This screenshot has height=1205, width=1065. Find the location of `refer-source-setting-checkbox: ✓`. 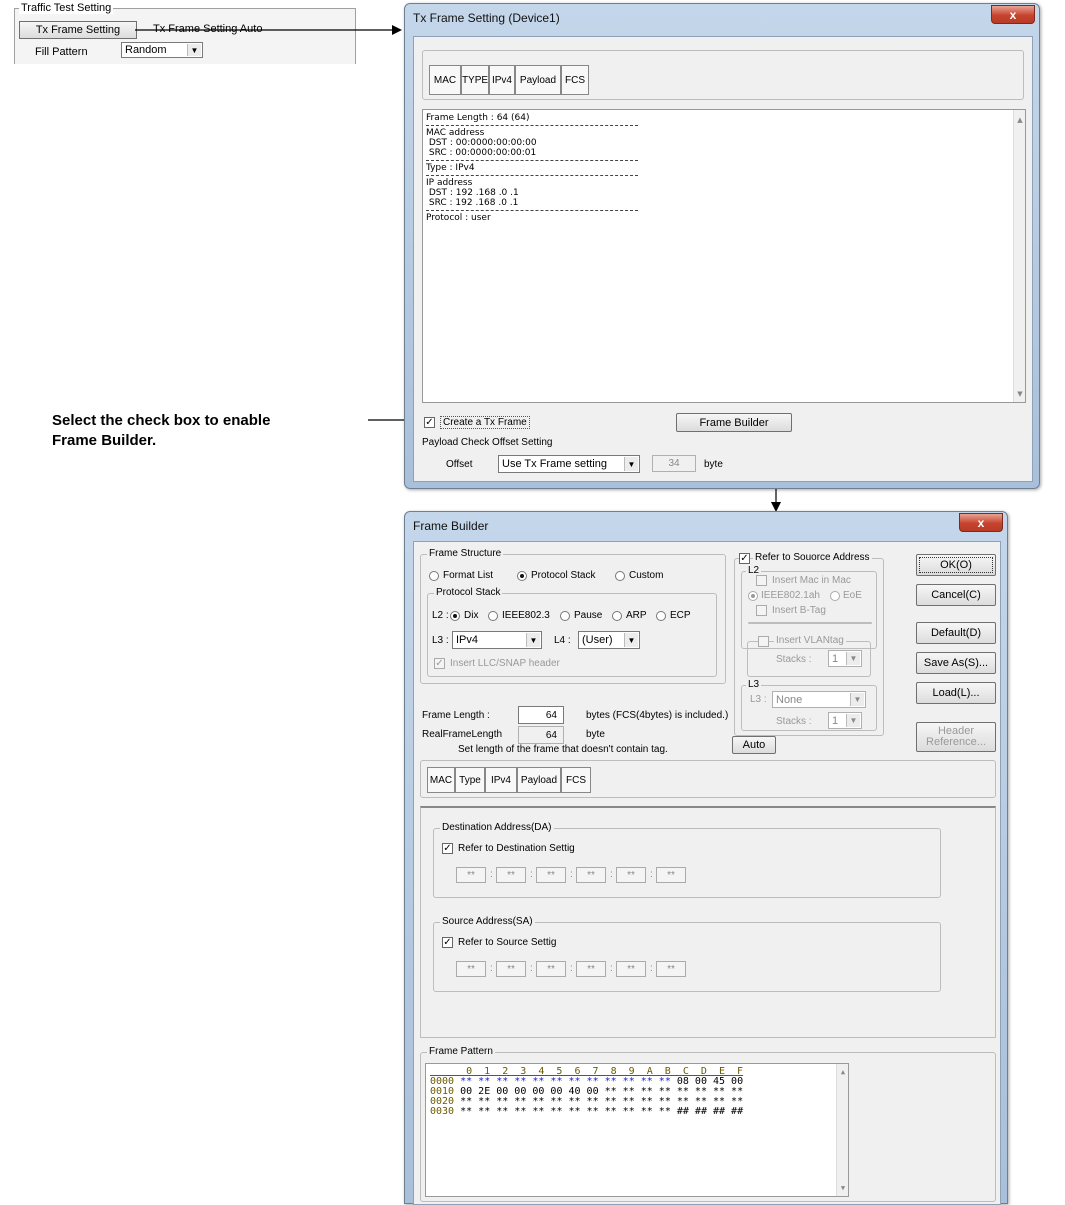

refer-source-setting-checkbox: ✓ is located at coordinates (447, 942).